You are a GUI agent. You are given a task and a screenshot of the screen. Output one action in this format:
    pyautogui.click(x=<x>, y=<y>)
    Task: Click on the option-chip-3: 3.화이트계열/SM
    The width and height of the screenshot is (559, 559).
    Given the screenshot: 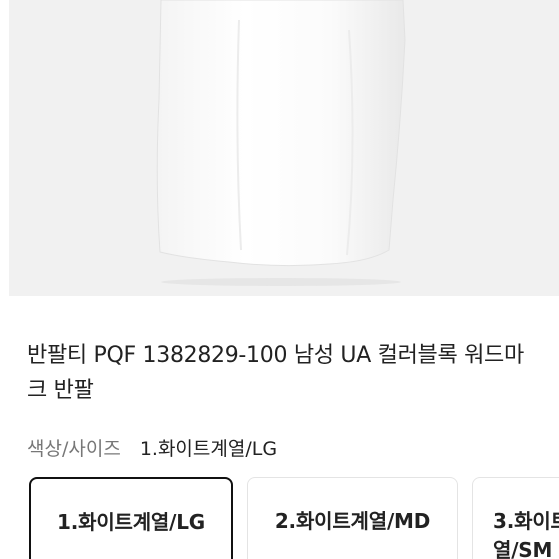 What is the action you would take?
    pyautogui.click(x=515, y=518)
    